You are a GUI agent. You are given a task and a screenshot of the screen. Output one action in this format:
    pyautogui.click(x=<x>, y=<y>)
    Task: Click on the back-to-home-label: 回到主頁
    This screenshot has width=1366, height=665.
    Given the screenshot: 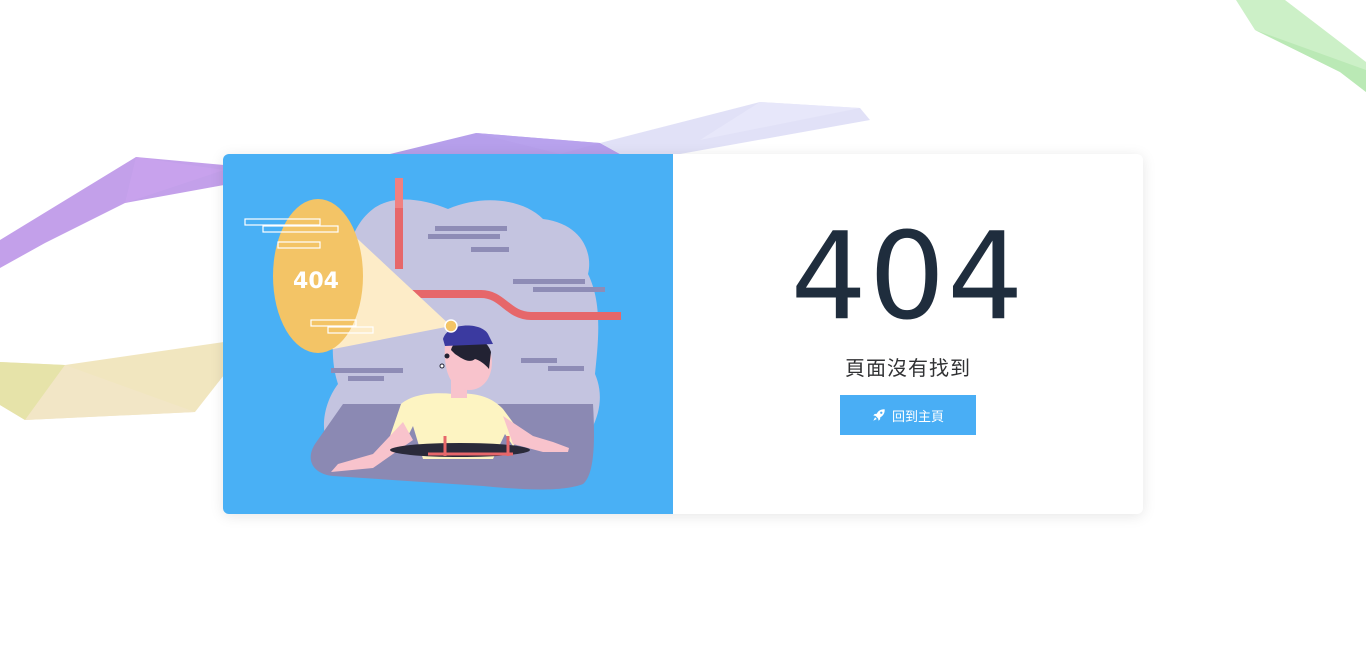 What is the action you would take?
    pyautogui.click(x=917, y=417)
    